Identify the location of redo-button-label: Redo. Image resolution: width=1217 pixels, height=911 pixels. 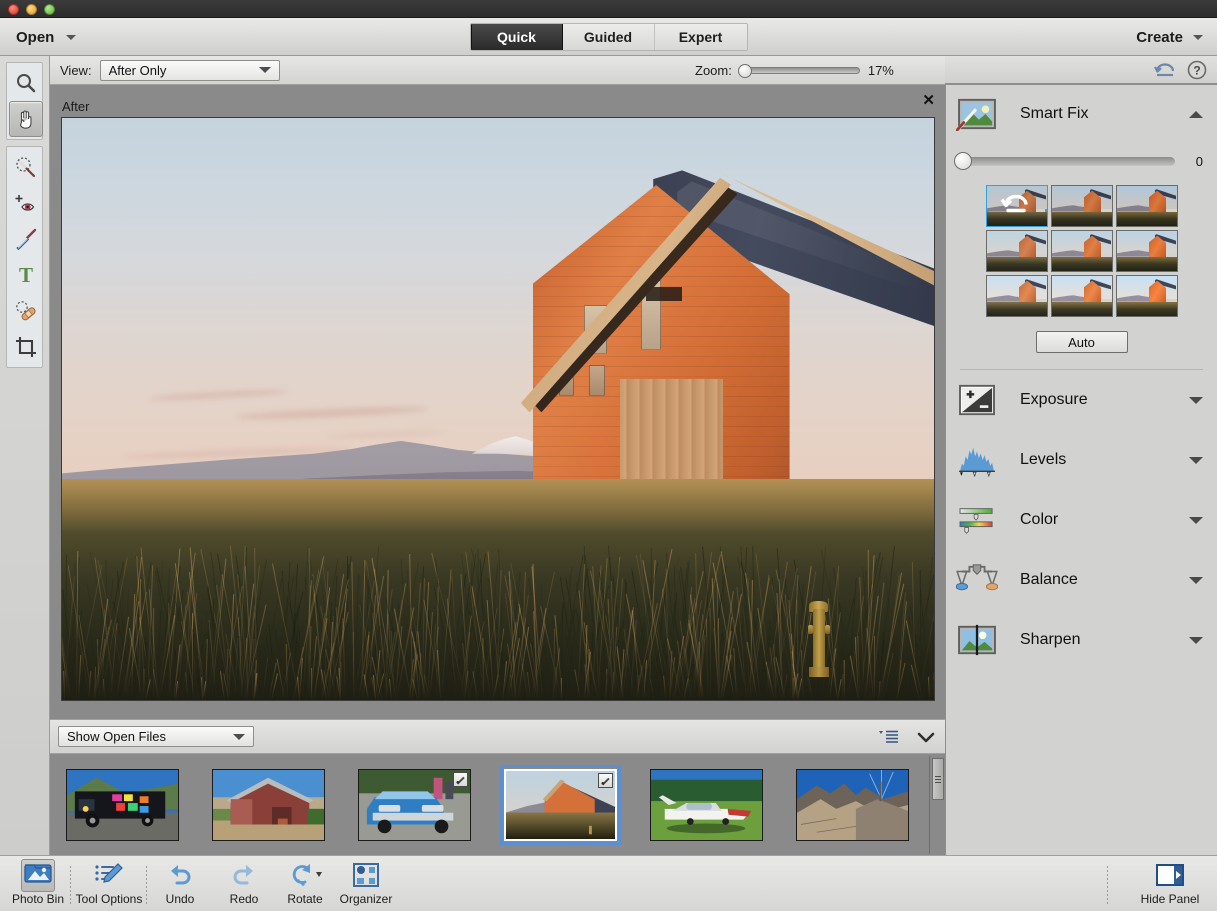
(244, 899).